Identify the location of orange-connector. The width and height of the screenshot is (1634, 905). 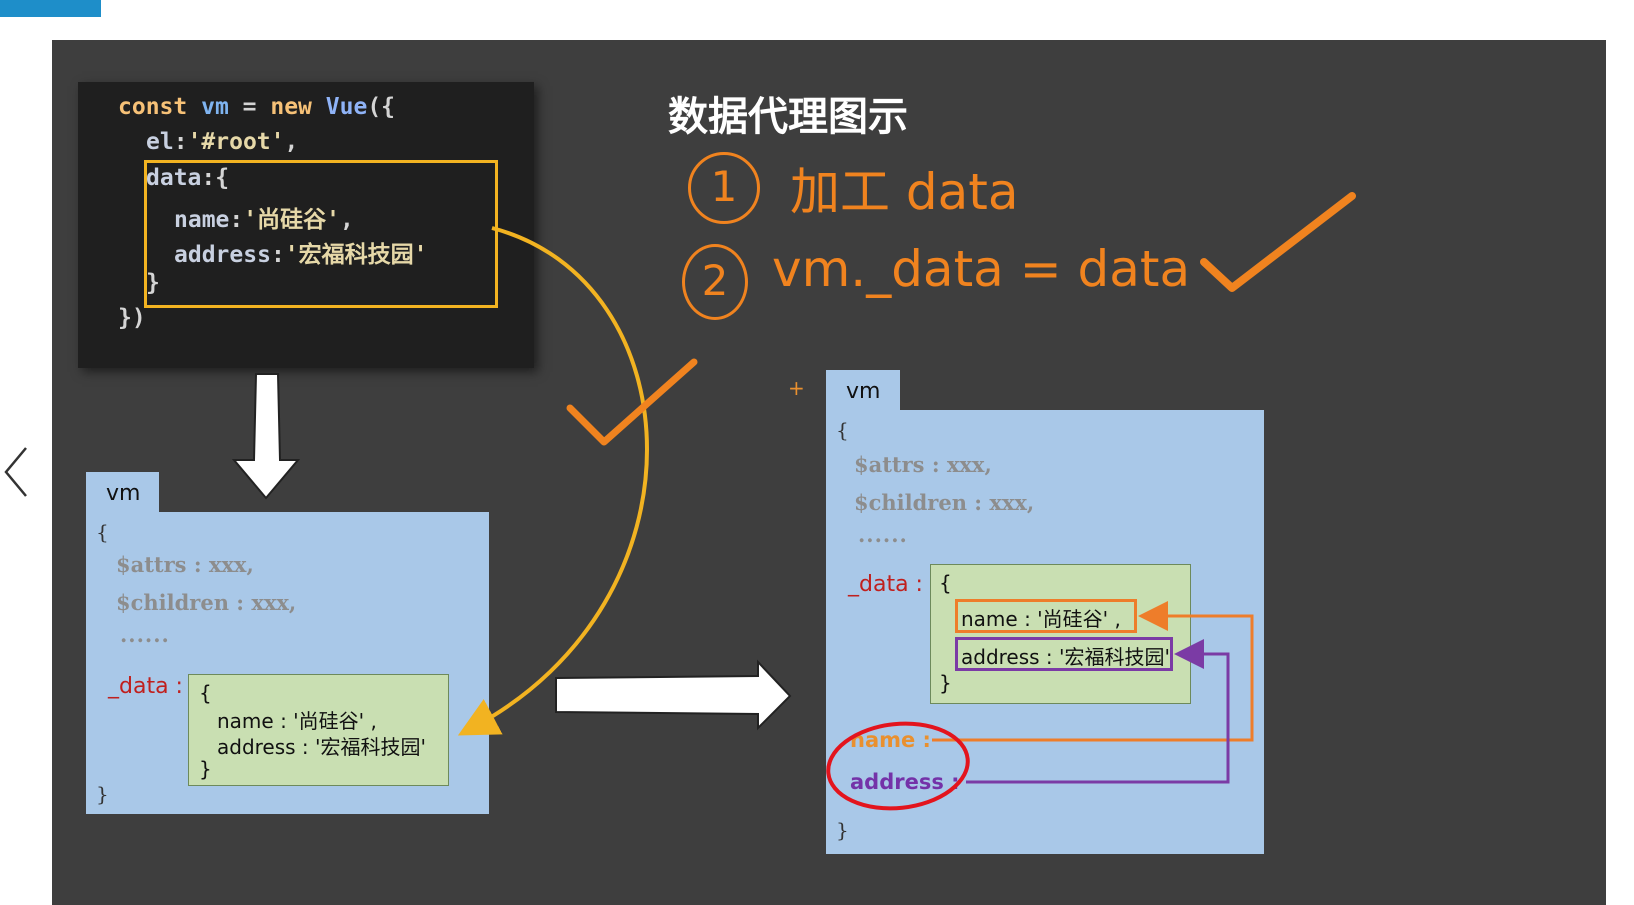
(1093, 671).